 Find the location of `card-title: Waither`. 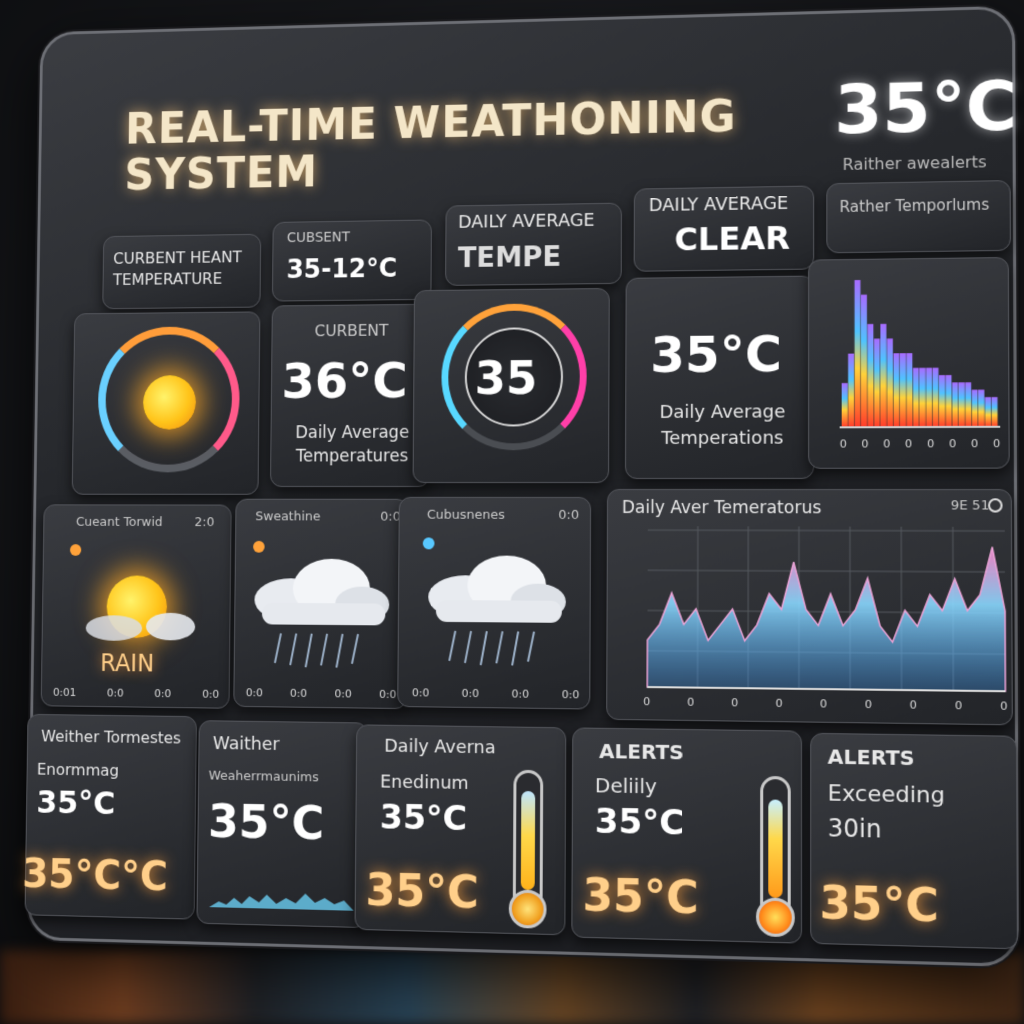

card-title: Waither is located at coordinates (246, 744).